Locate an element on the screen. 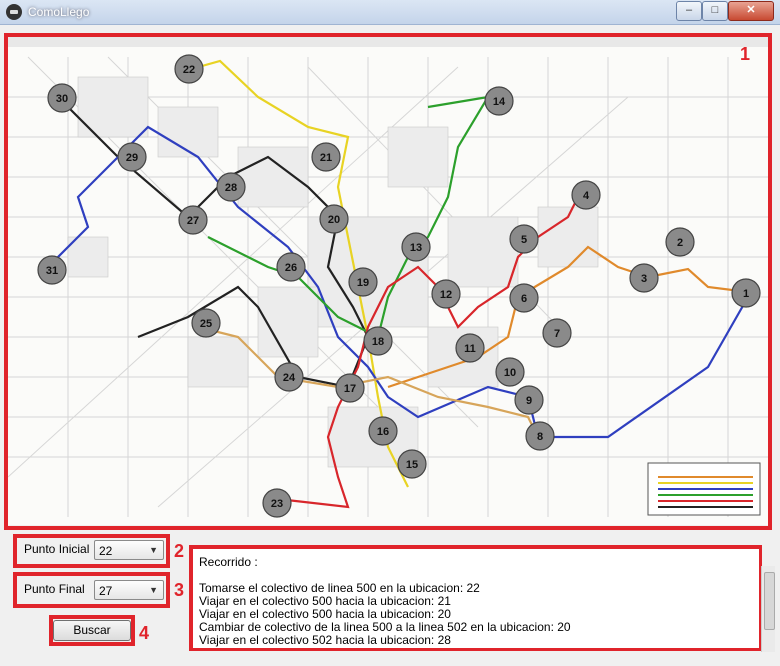 This screenshot has height=666, width=780. end-point-label: Punto Final is located at coordinates (54, 589).